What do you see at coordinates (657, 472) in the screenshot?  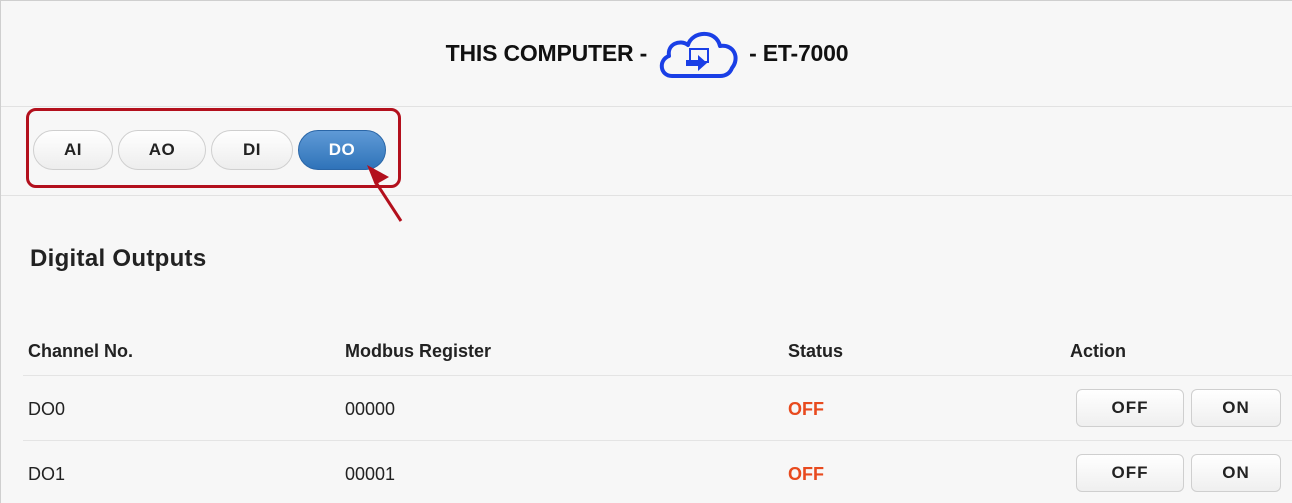 I see `table-row: DO1 00001 OFF OFF ON` at bounding box center [657, 472].